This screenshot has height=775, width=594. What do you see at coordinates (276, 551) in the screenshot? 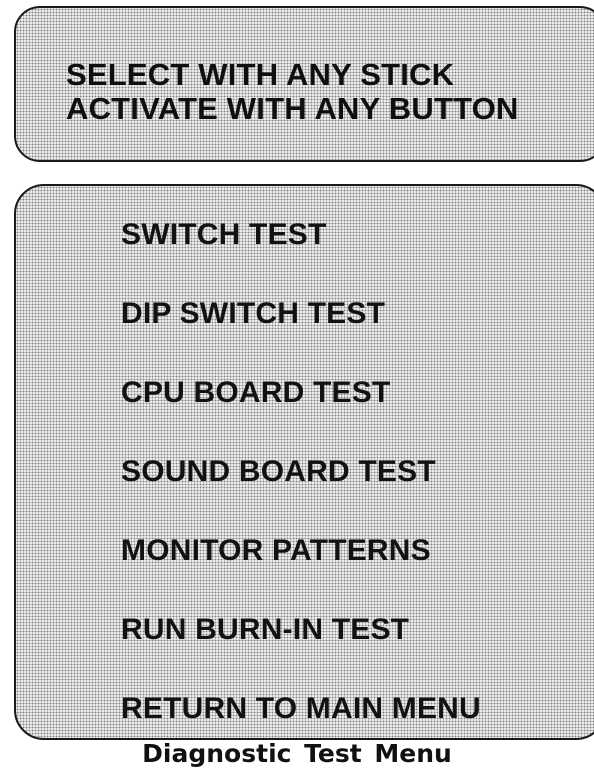
I see `menu-item-monitor-patterns: MONITOR PATTERNS` at bounding box center [276, 551].